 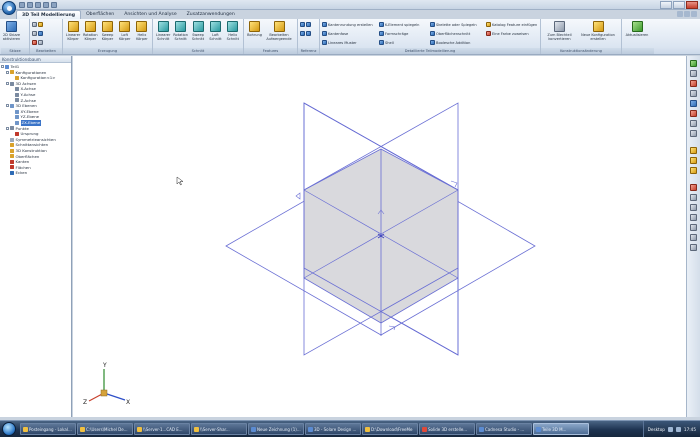 What do you see at coordinates (512, 24) in the screenshot?
I see `insert-catalog-feature-button: Katalog Feature einfügen` at bounding box center [512, 24].